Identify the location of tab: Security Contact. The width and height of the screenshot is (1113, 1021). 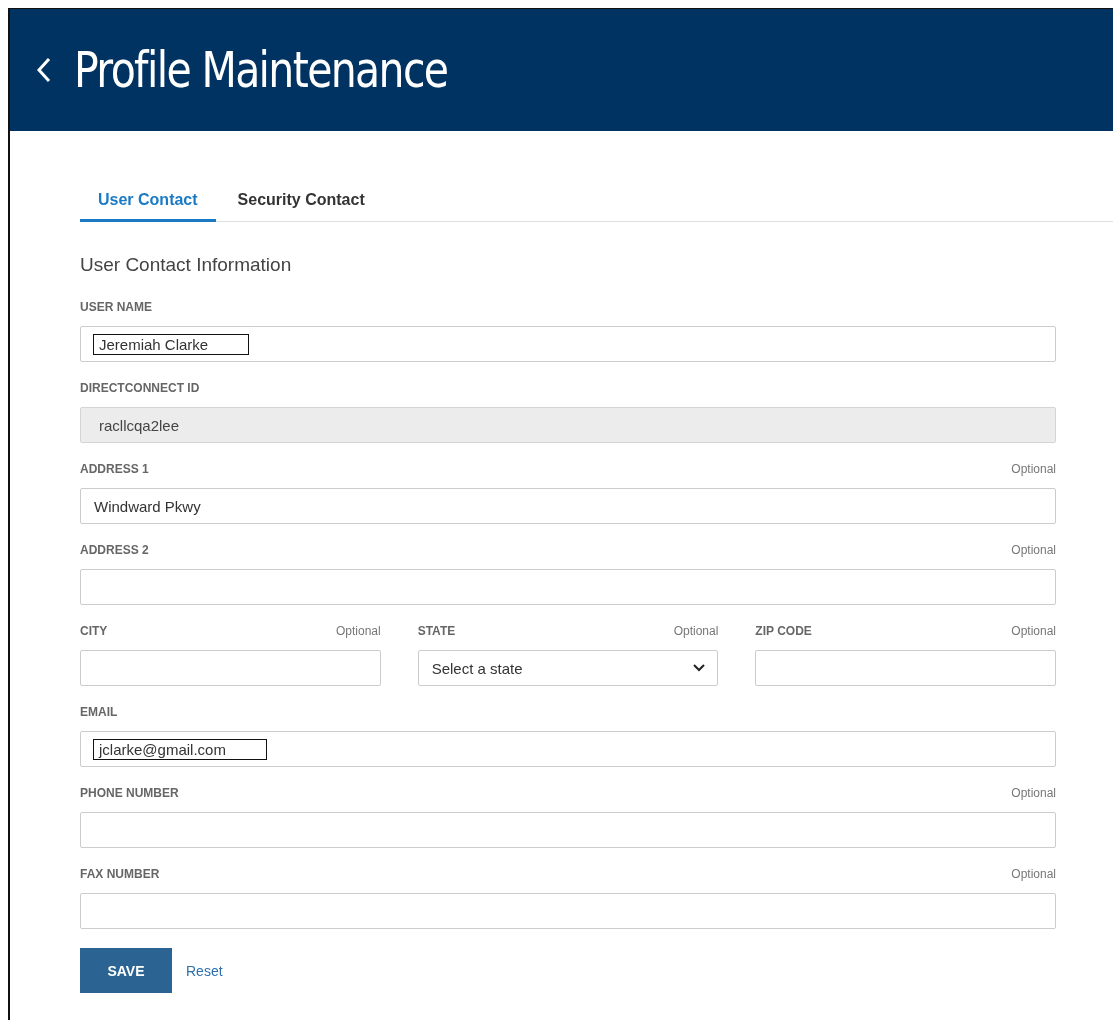
(301, 202).